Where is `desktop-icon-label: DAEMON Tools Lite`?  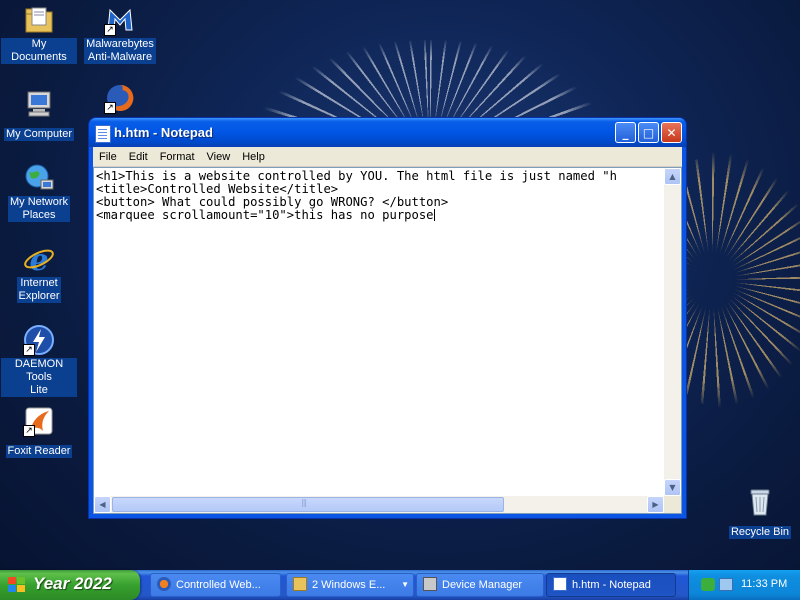 desktop-icon-label: DAEMON Tools Lite is located at coordinates (39, 377).